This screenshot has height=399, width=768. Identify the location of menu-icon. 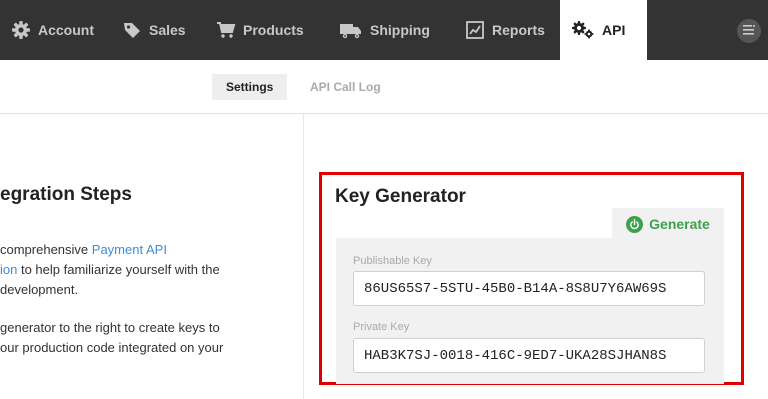
(749, 31).